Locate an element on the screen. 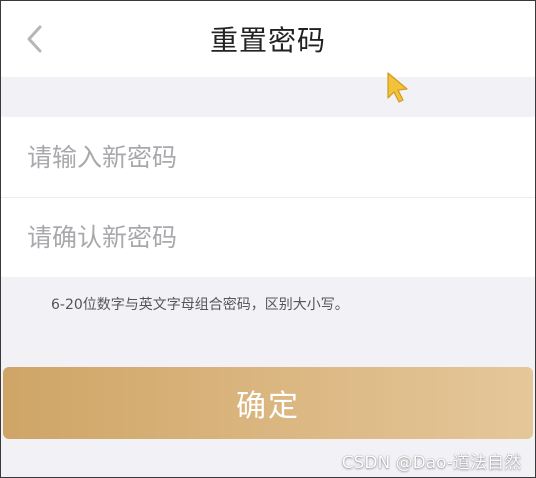 The width and height of the screenshot is (536, 478). mouse-cursor-icon is located at coordinates (397, 87).